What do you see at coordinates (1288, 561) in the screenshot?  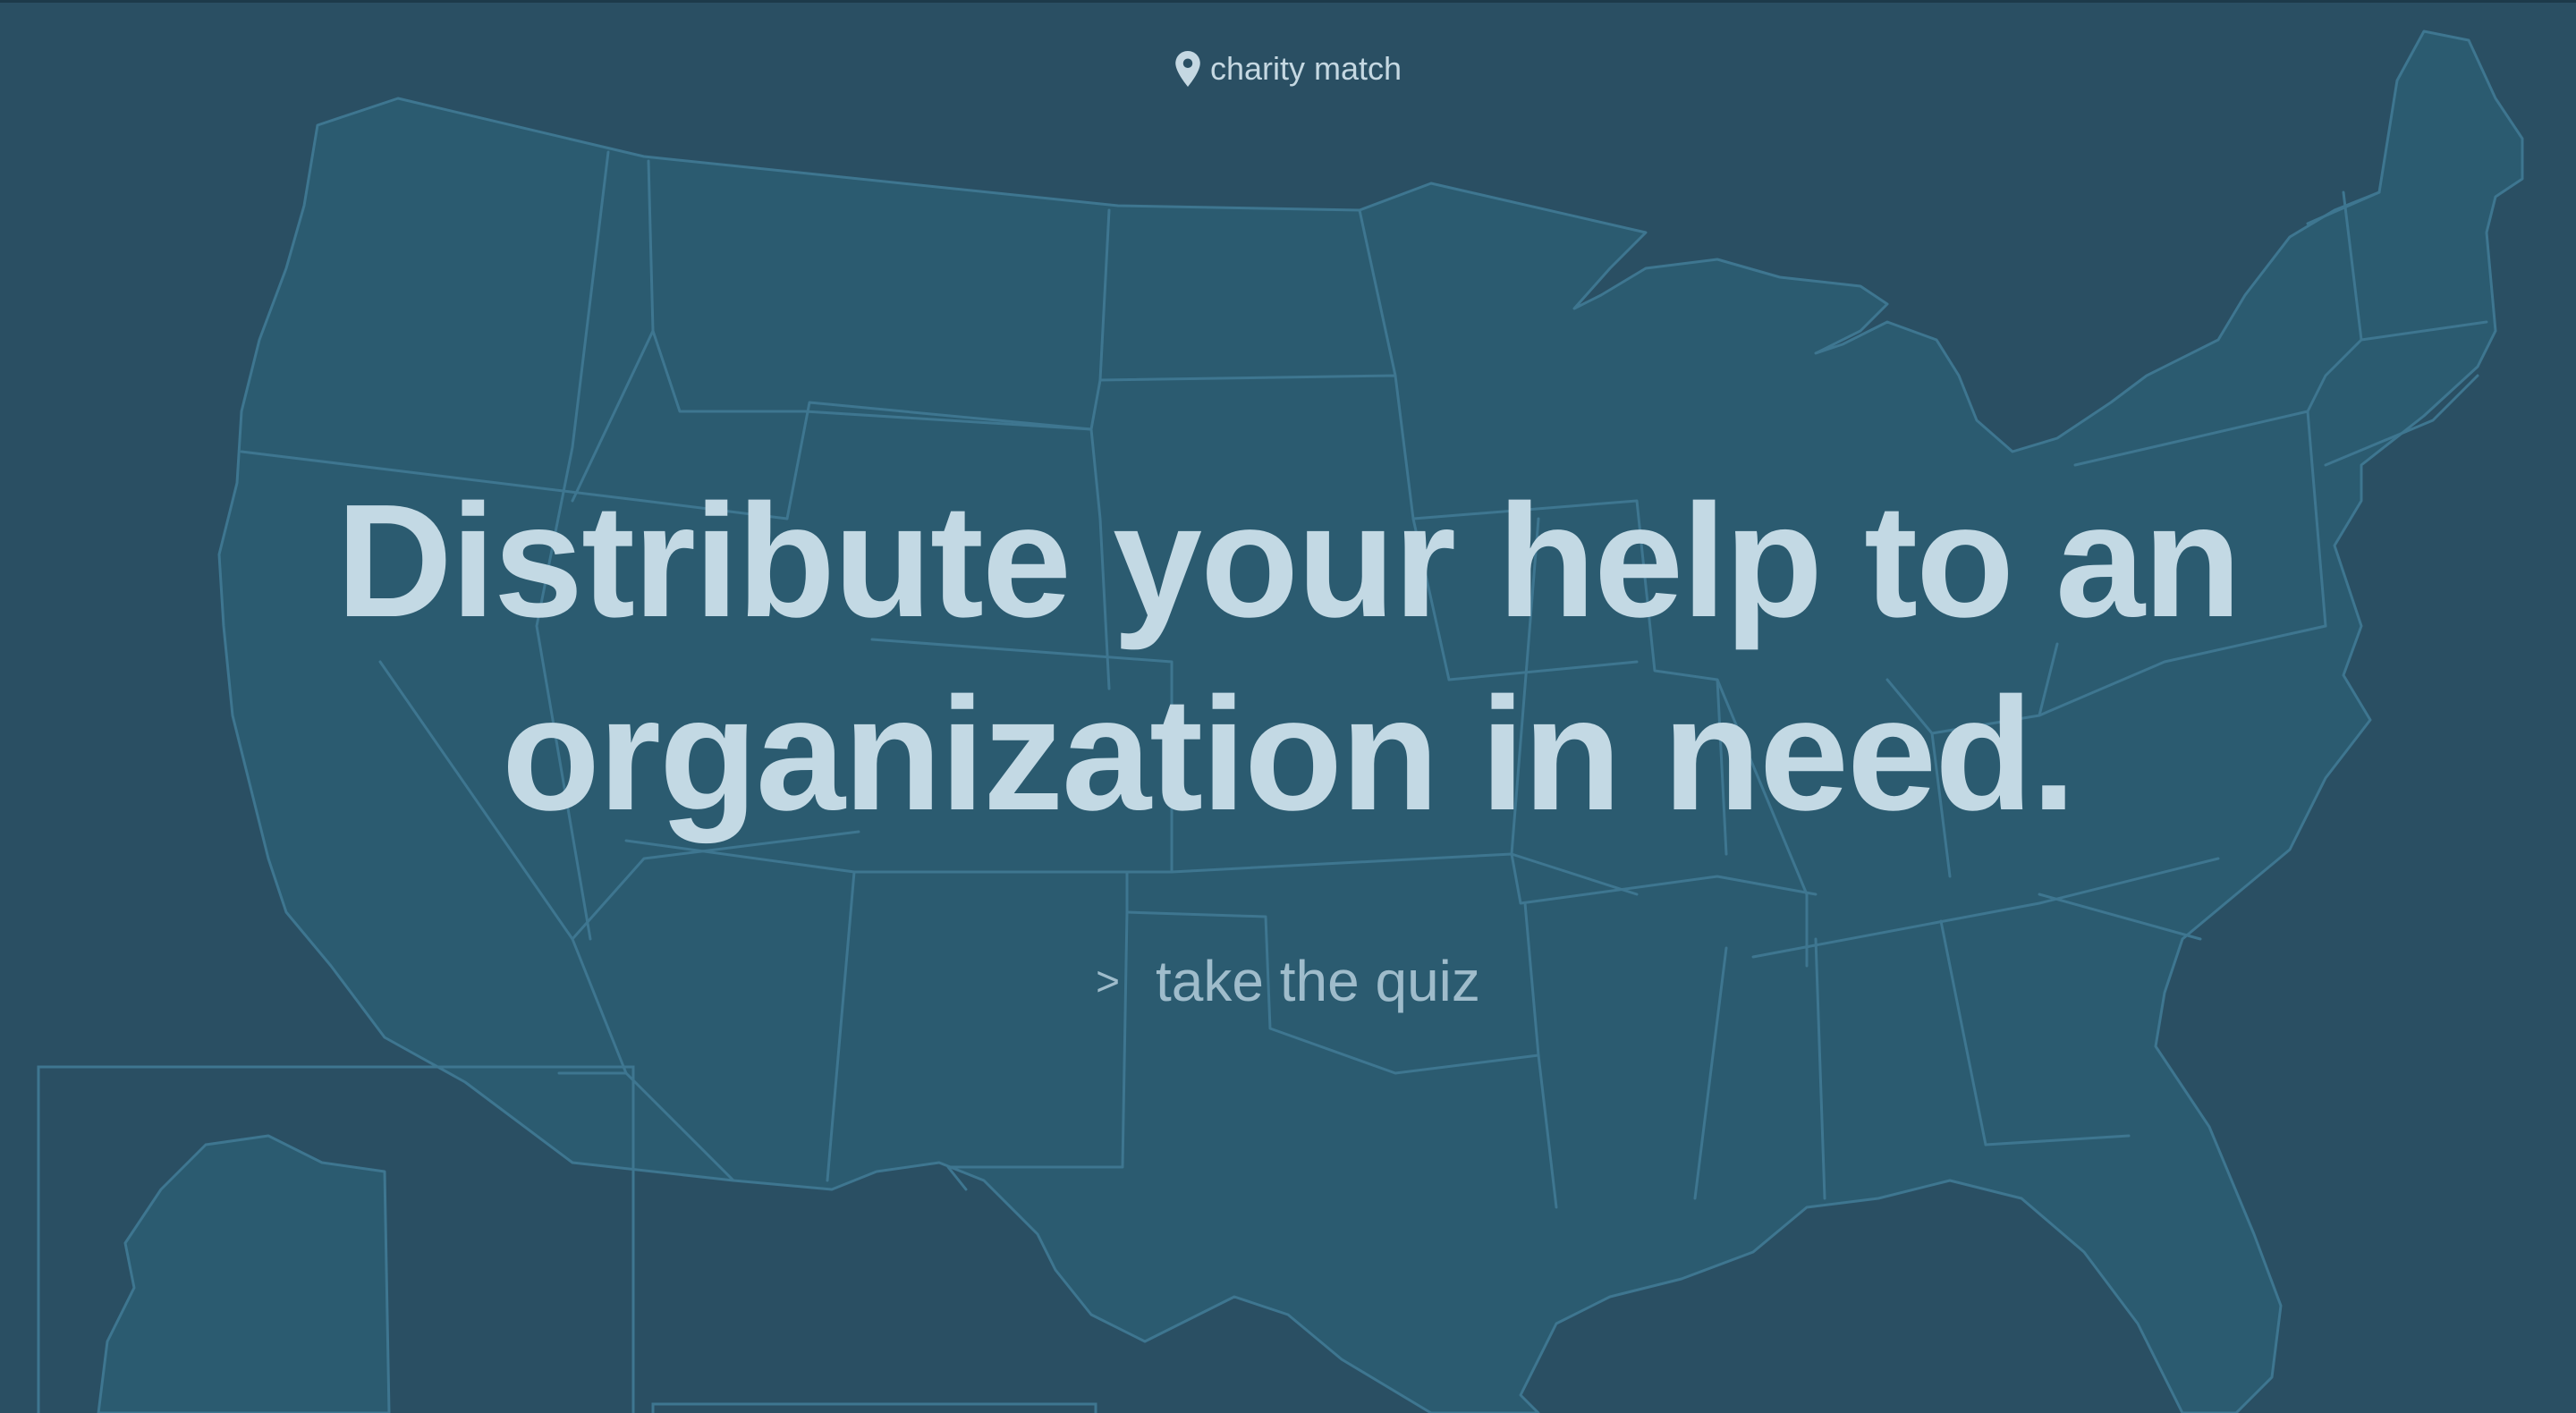 I see `hero-headline-line-1: Distribute your help to an` at bounding box center [1288, 561].